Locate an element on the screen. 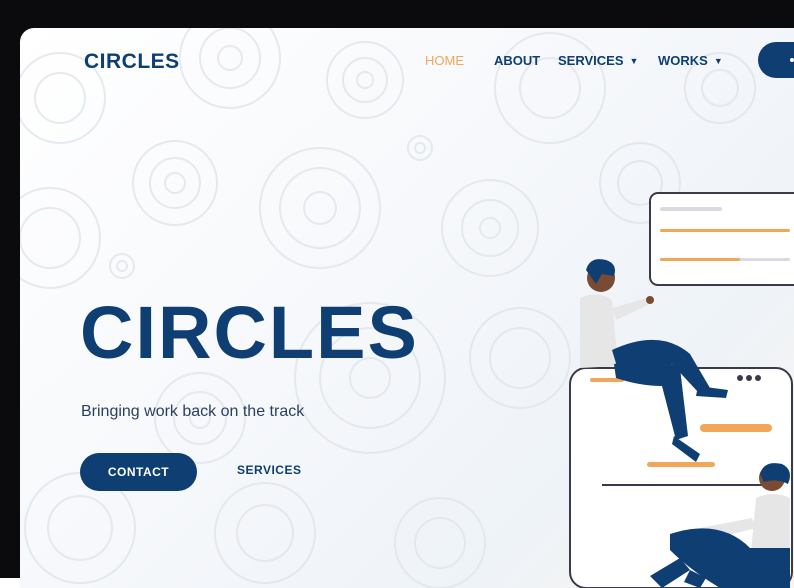  services-link: SERVICES is located at coordinates (269, 470).